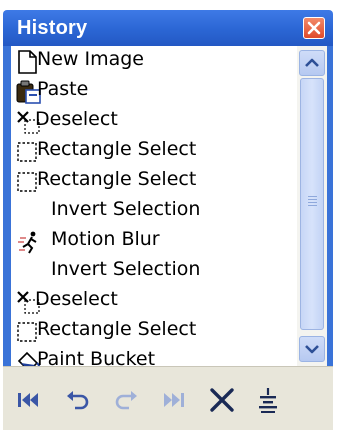  What do you see at coordinates (168, 28) in the screenshot?
I see `title-bar: History` at bounding box center [168, 28].